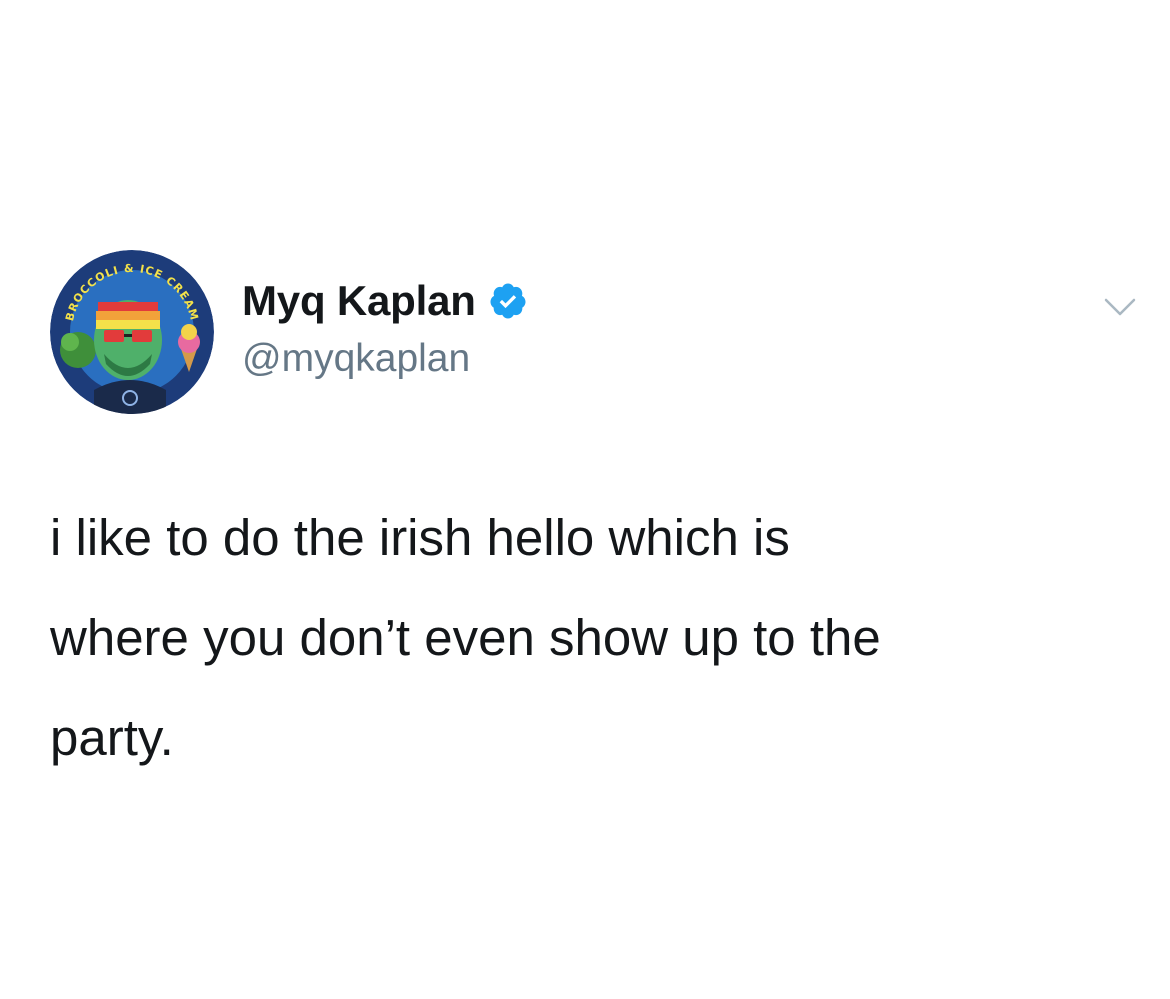 Image resolution: width=1170 pixels, height=999 pixels. I want to click on chevron-down-icon, so click(1120, 308).